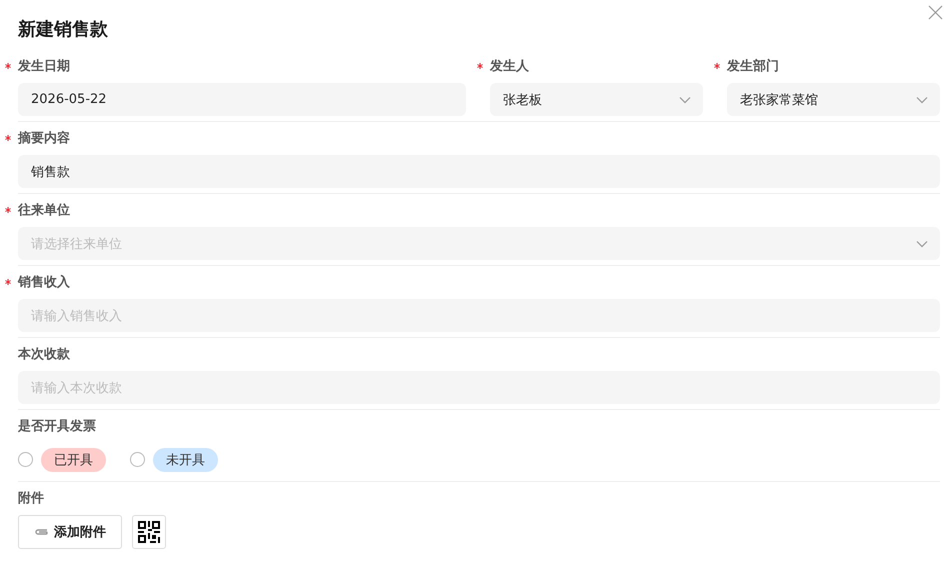  Describe the element at coordinates (44, 210) in the screenshot. I see `field-label: 往来单位` at that location.